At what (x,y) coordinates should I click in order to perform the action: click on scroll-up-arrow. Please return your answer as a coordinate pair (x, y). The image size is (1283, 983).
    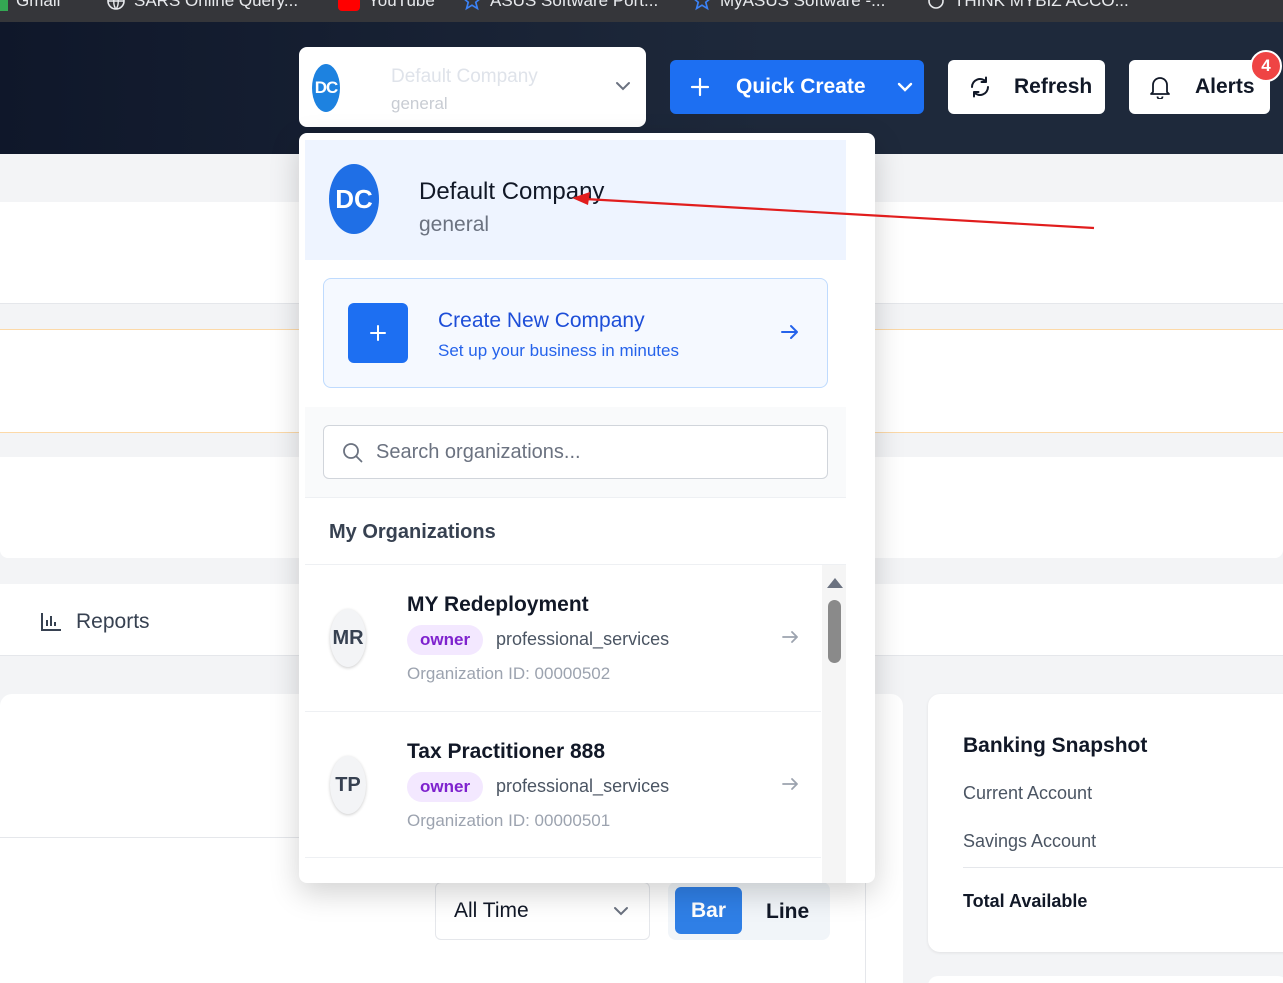
    Looking at the image, I should click on (835, 583).